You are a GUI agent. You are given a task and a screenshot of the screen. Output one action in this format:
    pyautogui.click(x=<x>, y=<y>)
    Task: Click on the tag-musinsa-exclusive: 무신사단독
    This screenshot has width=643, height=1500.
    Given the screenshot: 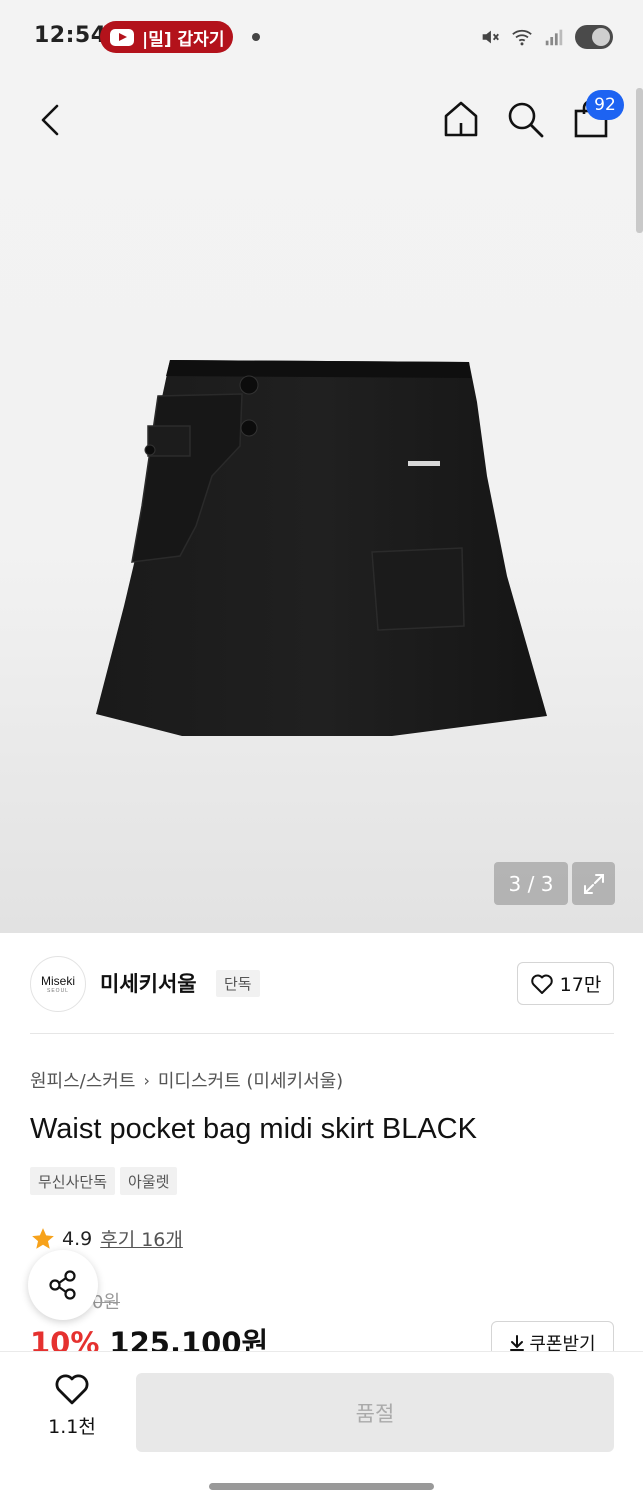 What is the action you would take?
    pyautogui.click(x=73, y=1181)
    